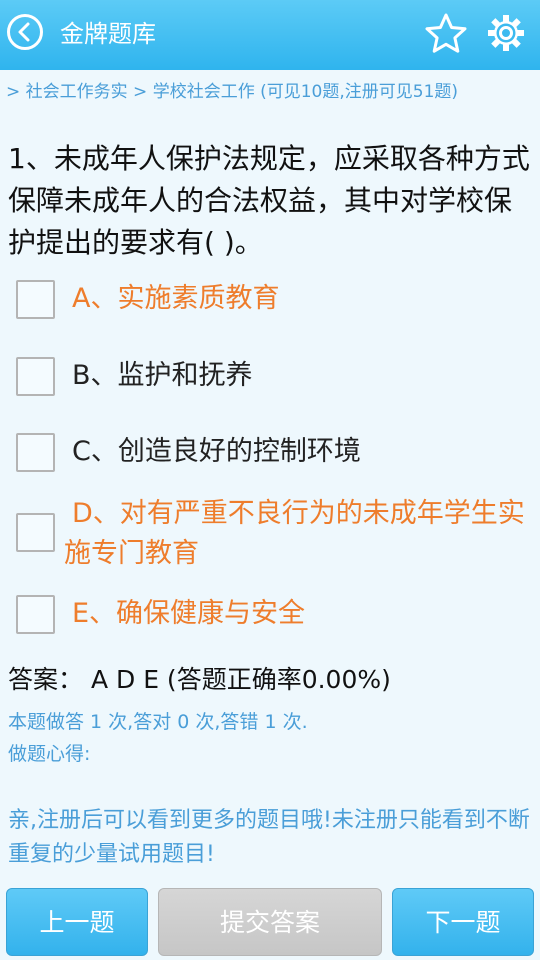  Describe the element at coordinates (216, 451) in the screenshot. I see `option-c-label: C、创造良好的控制环境` at that location.